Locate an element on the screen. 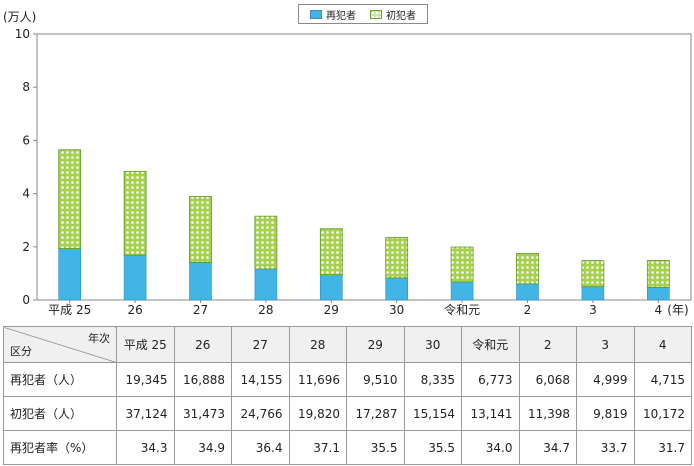 The width and height of the screenshot is (694, 466). table-cell: 15,154 is located at coordinates (432, 413).